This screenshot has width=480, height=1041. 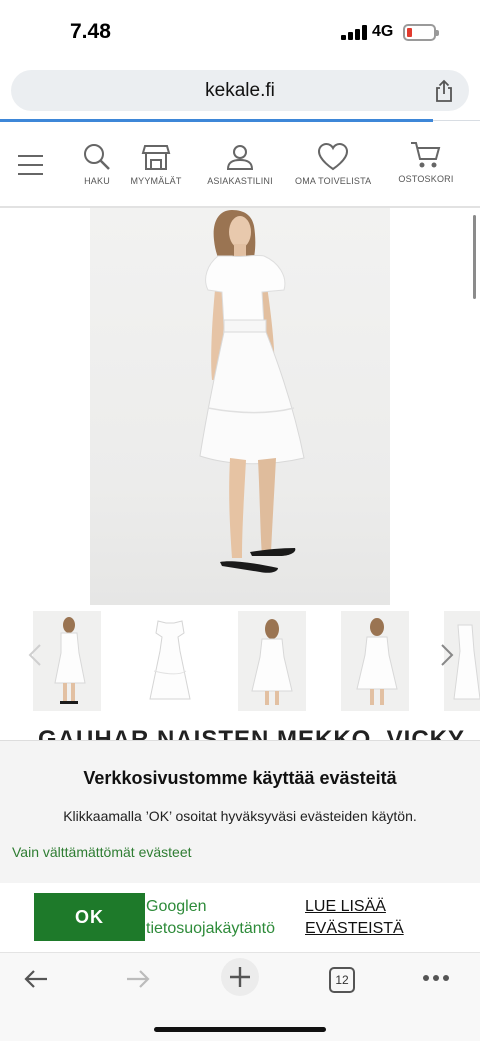 I want to click on status-bar: 7.48 4G, so click(x=240, y=32).